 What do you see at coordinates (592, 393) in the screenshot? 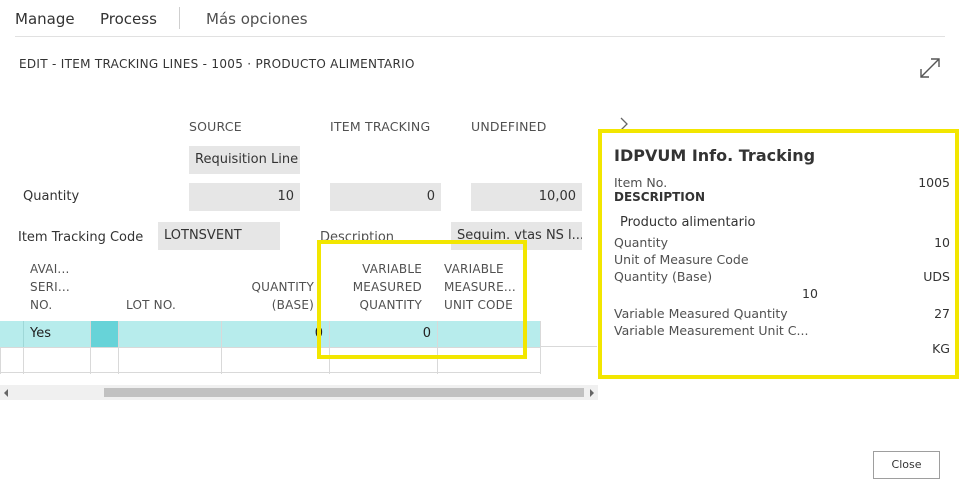
I see `scroll-right-icon` at bounding box center [592, 393].